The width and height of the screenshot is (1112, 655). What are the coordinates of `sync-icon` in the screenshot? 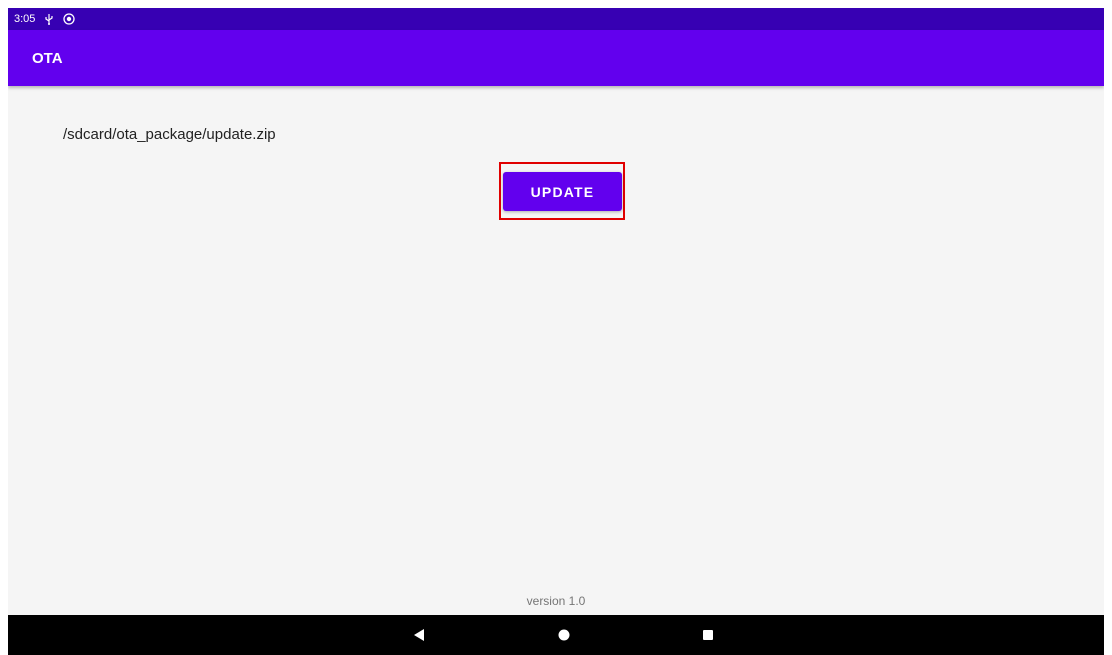 It's located at (69, 19).